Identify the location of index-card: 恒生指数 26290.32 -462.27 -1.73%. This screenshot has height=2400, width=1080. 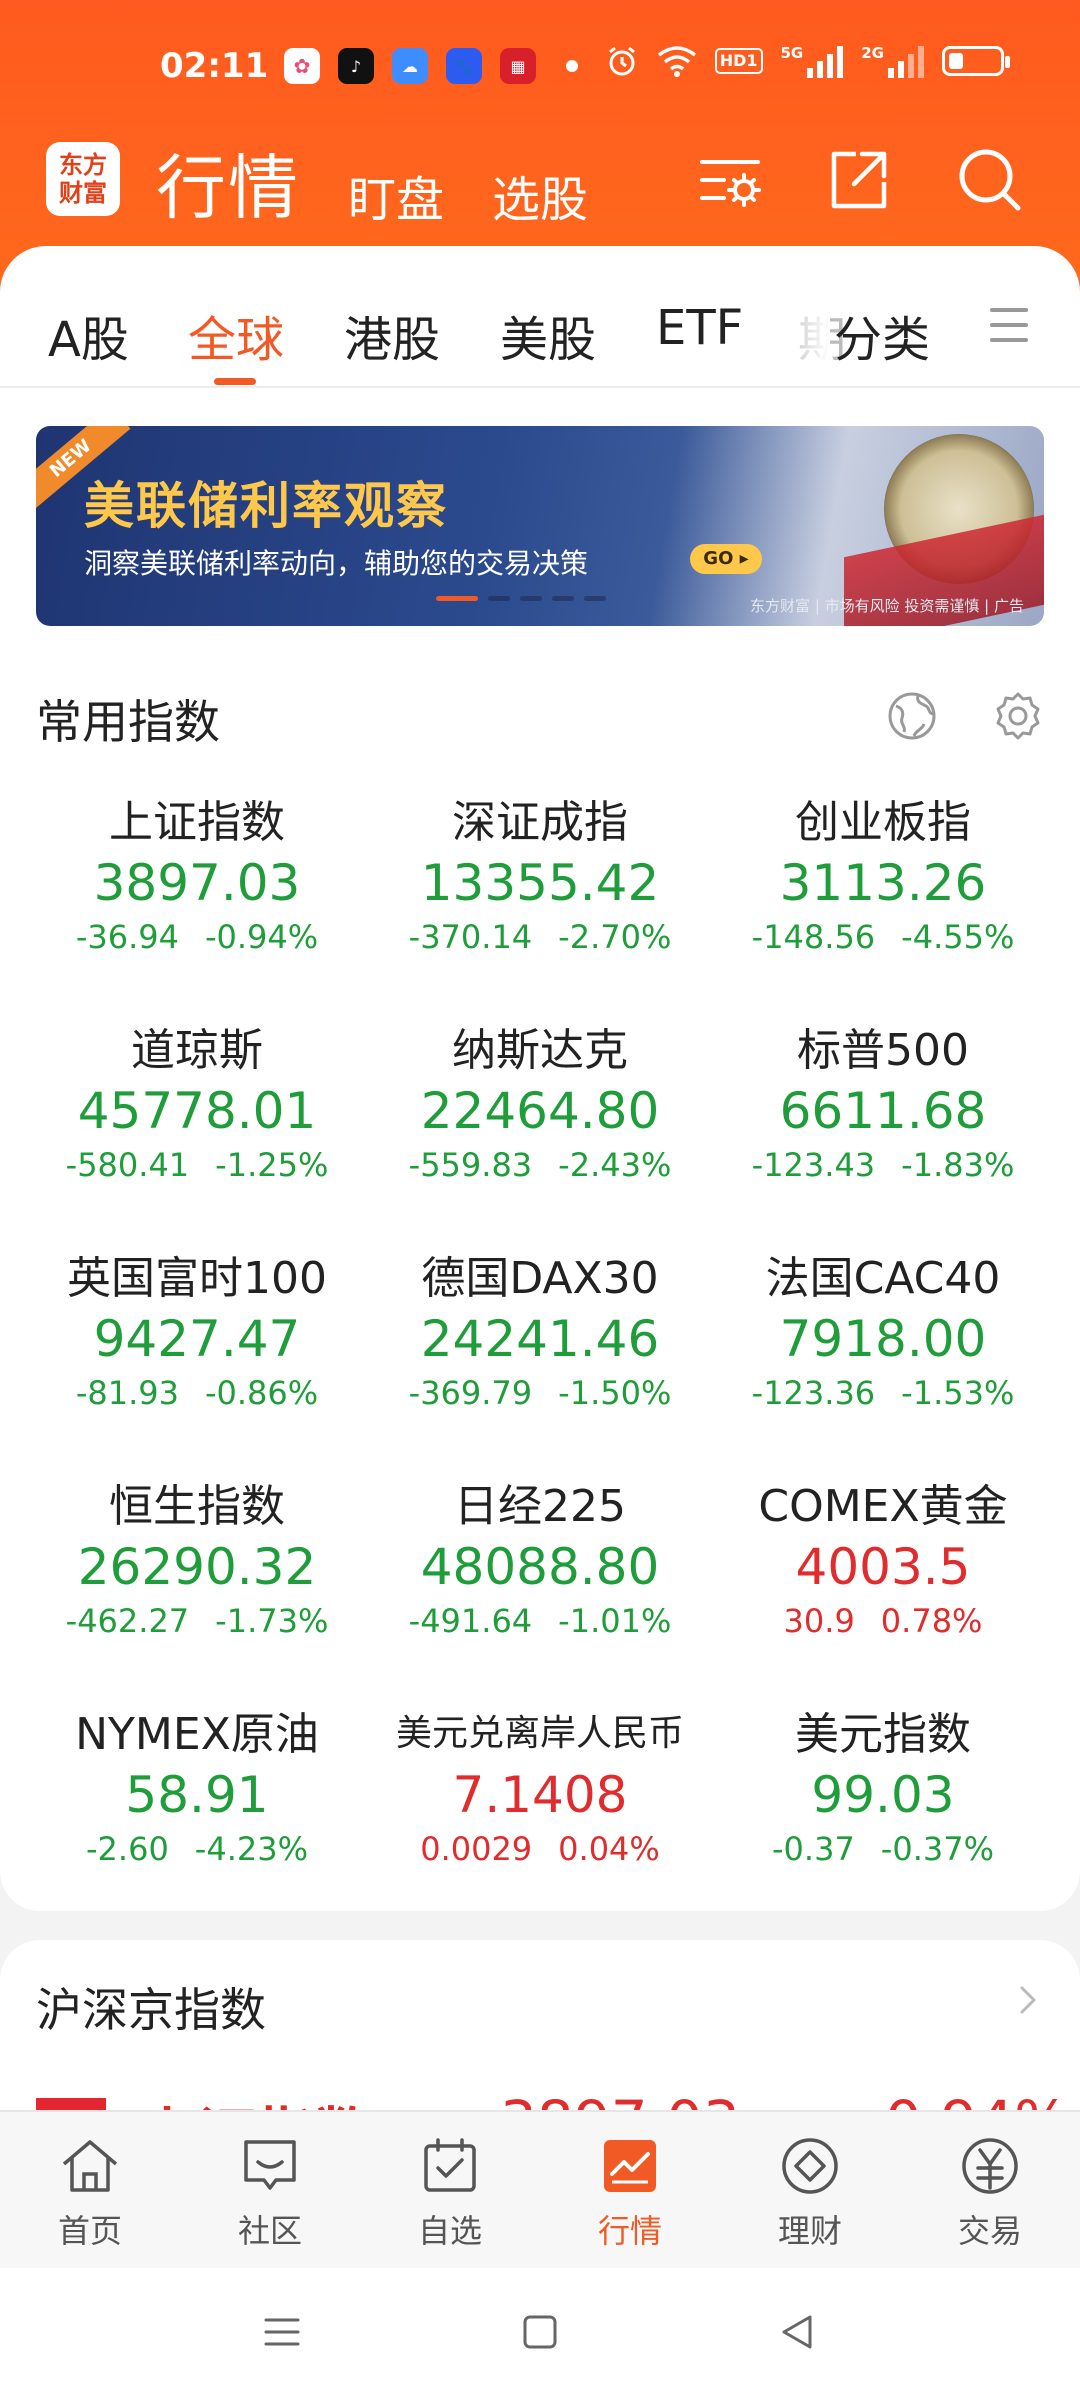
(197, 1555).